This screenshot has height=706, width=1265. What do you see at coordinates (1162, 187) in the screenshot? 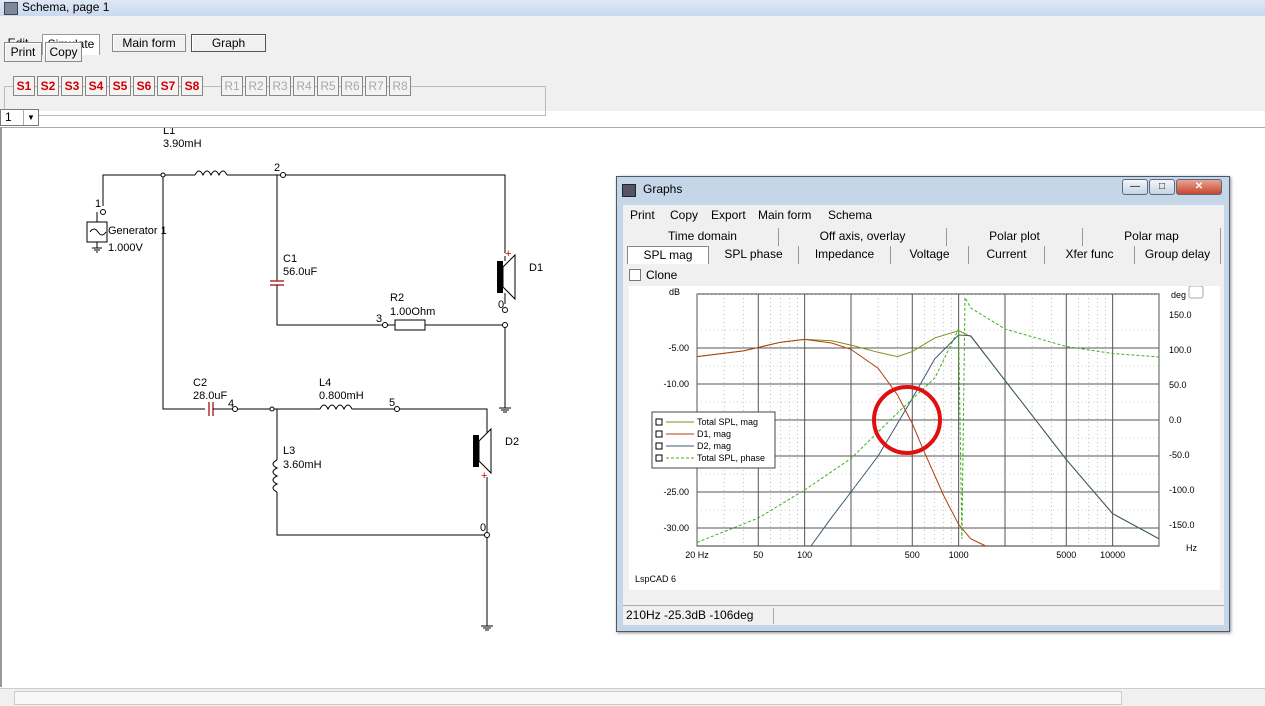
I see `maximize-icon: □` at bounding box center [1162, 187].